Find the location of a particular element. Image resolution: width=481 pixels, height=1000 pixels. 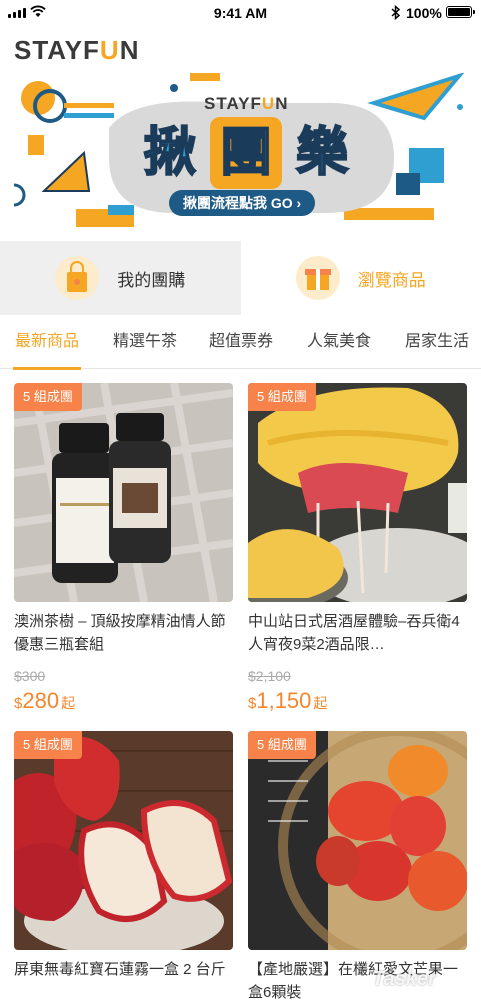

watermark-logo: Tasker is located at coordinates (404, 979).